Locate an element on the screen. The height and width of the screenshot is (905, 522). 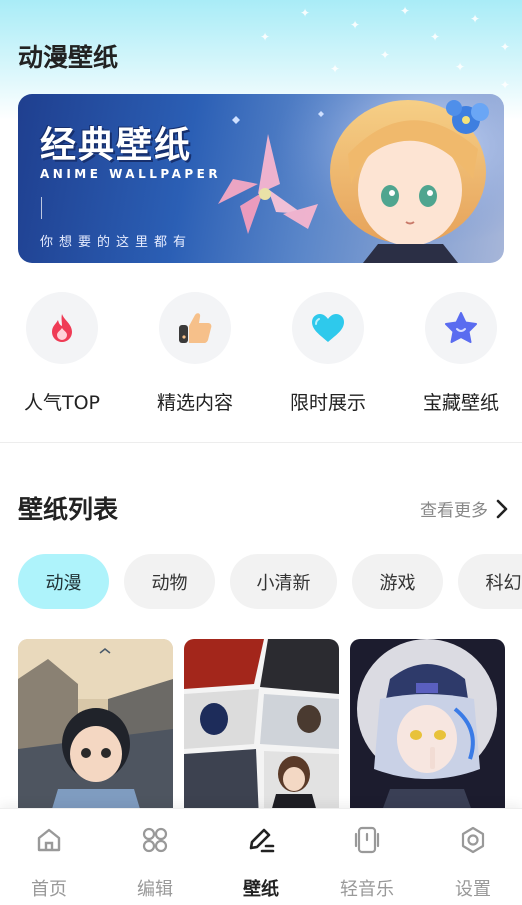
quick-link-featured: 精选内容 is located at coordinates (195, 353).